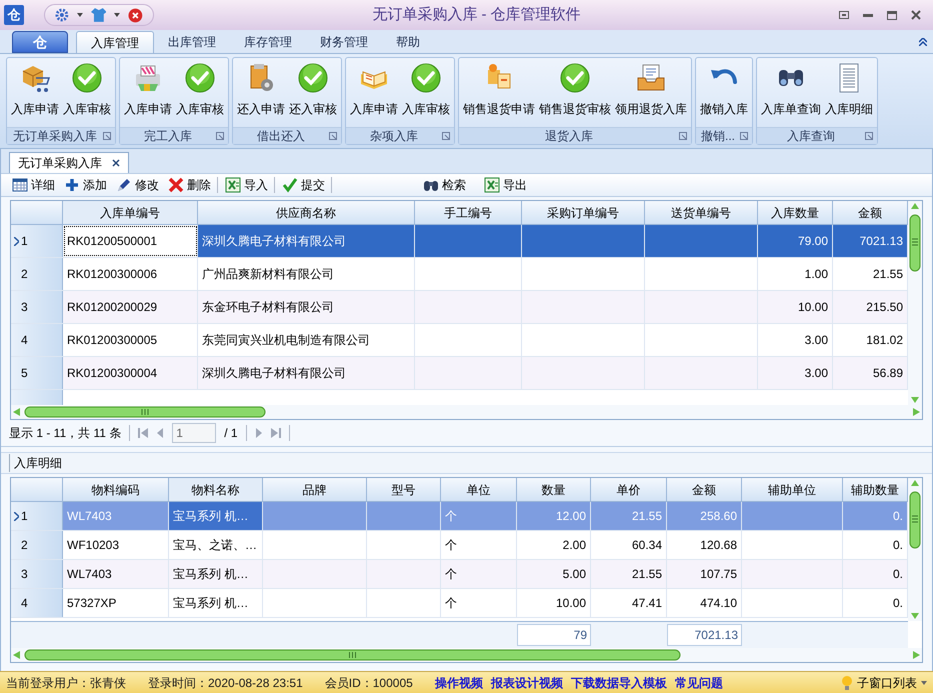  Describe the element at coordinates (459, 373) in the screenshot. I see `table-row: 5 RK01200300004 深圳久腾电子材料有限公司 3.00 56.89` at that location.